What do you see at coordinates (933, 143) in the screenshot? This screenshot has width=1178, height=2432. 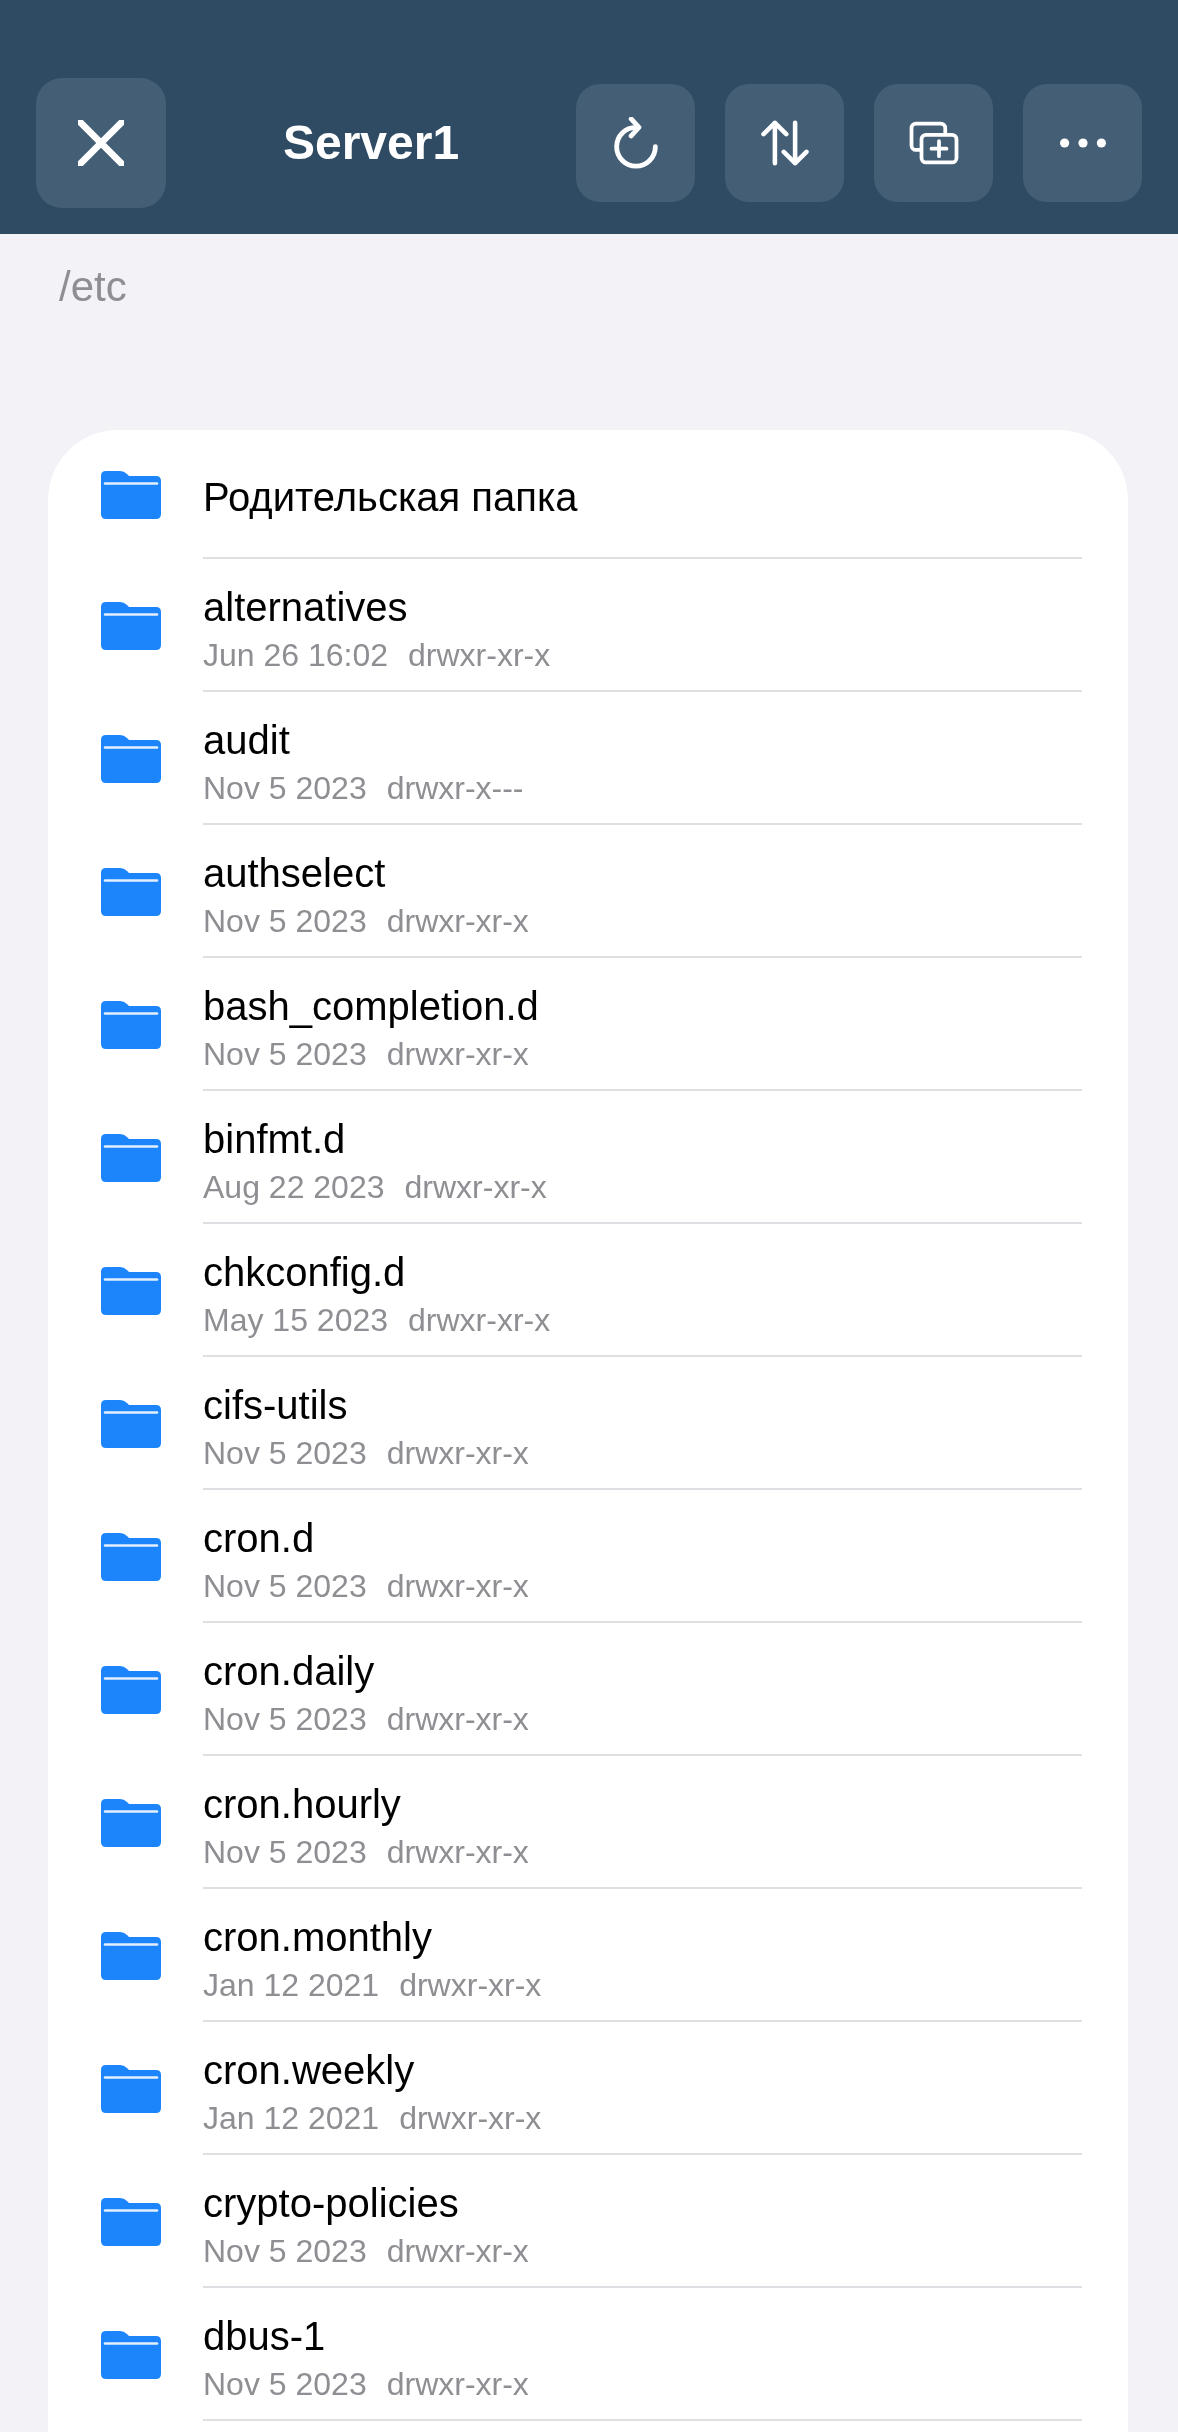 I see `new-window-button` at bounding box center [933, 143].